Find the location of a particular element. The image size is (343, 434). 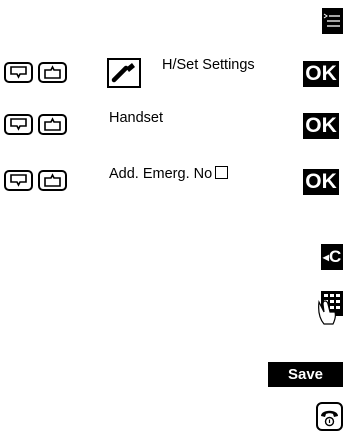

keypad-hand-icon is located at coordinates (330, 308).